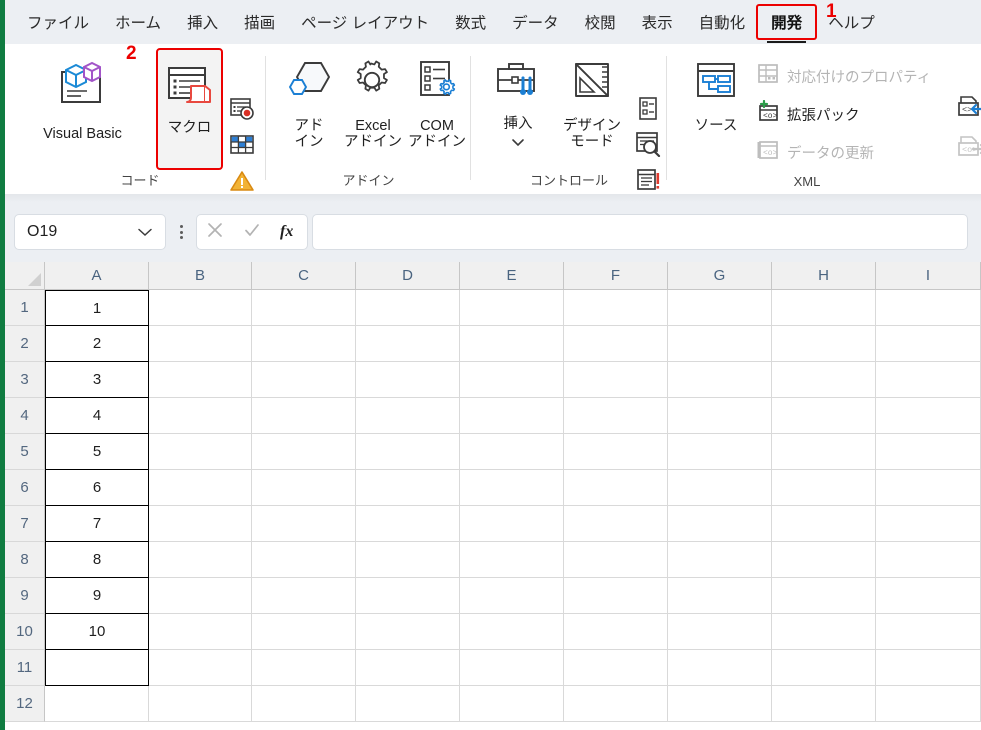 This screenshot has height=730, width=981. I want to click on cell-A3: 3, so click(97, 380).